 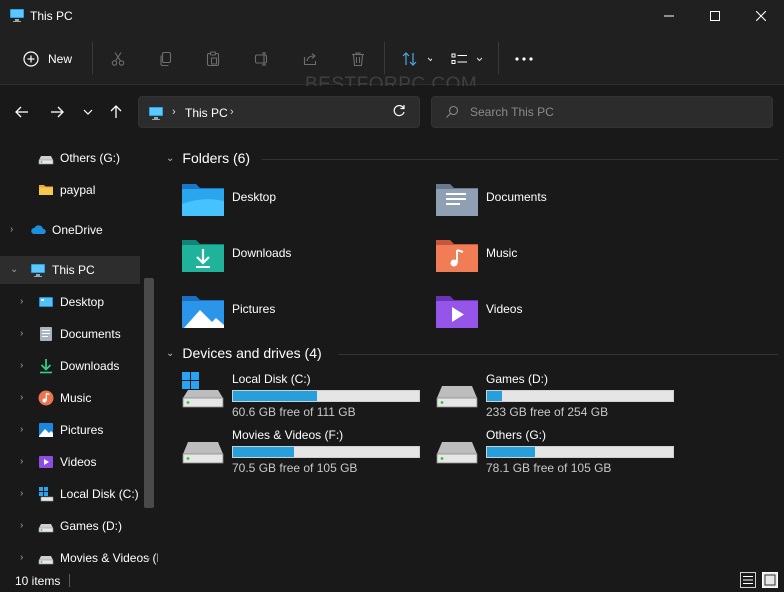 I want to click on rename-icon, so click(x=261, y=59).